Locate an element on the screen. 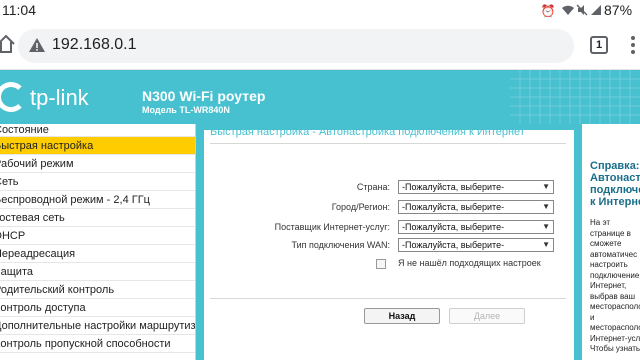 The image size is (640, 360). sidebar-item-advanced-routing: Дополнительные настройки маршрутизации is located at coordinates (97, 326).